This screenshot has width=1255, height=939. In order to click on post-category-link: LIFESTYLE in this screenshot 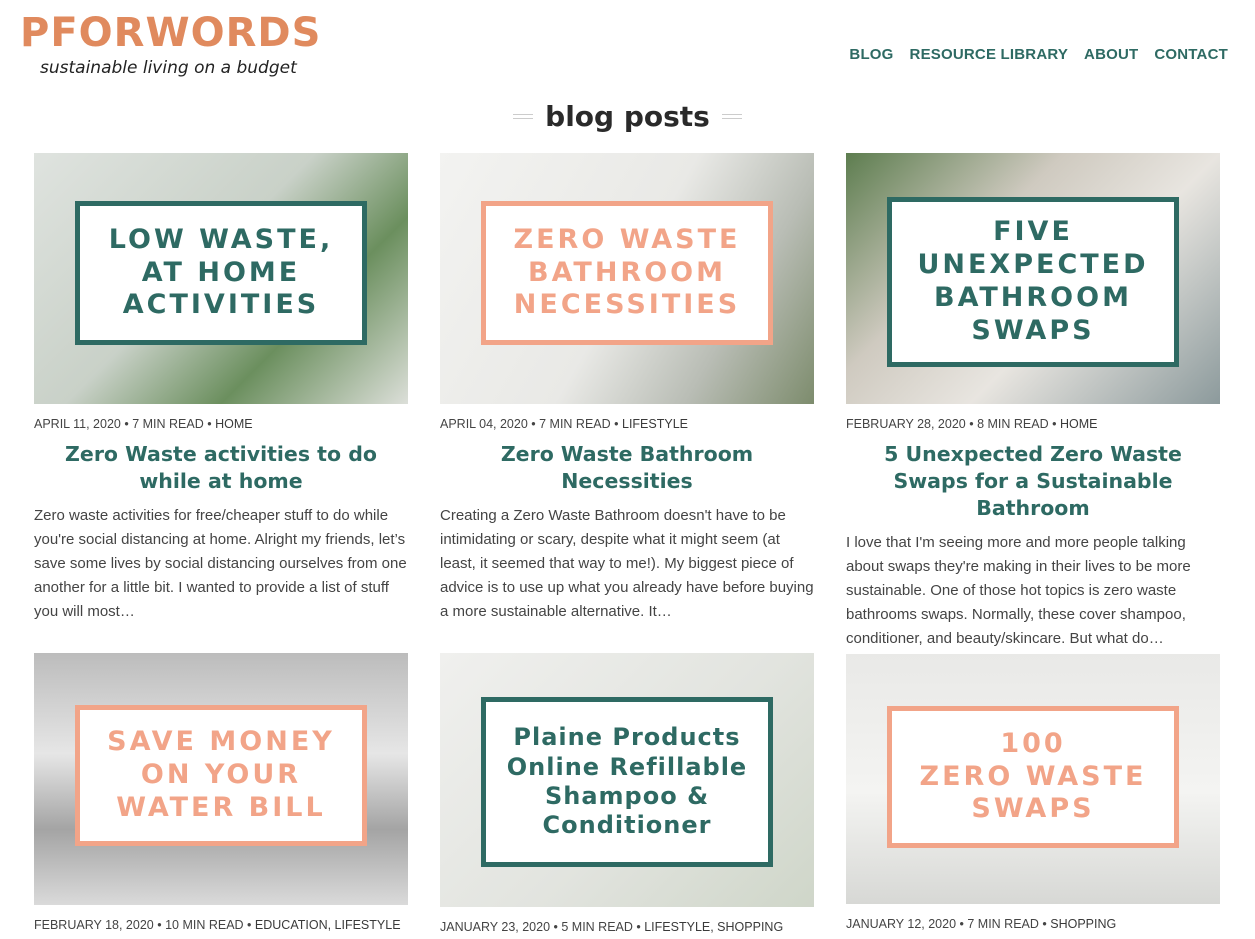, I will do `click(655, 424)`.